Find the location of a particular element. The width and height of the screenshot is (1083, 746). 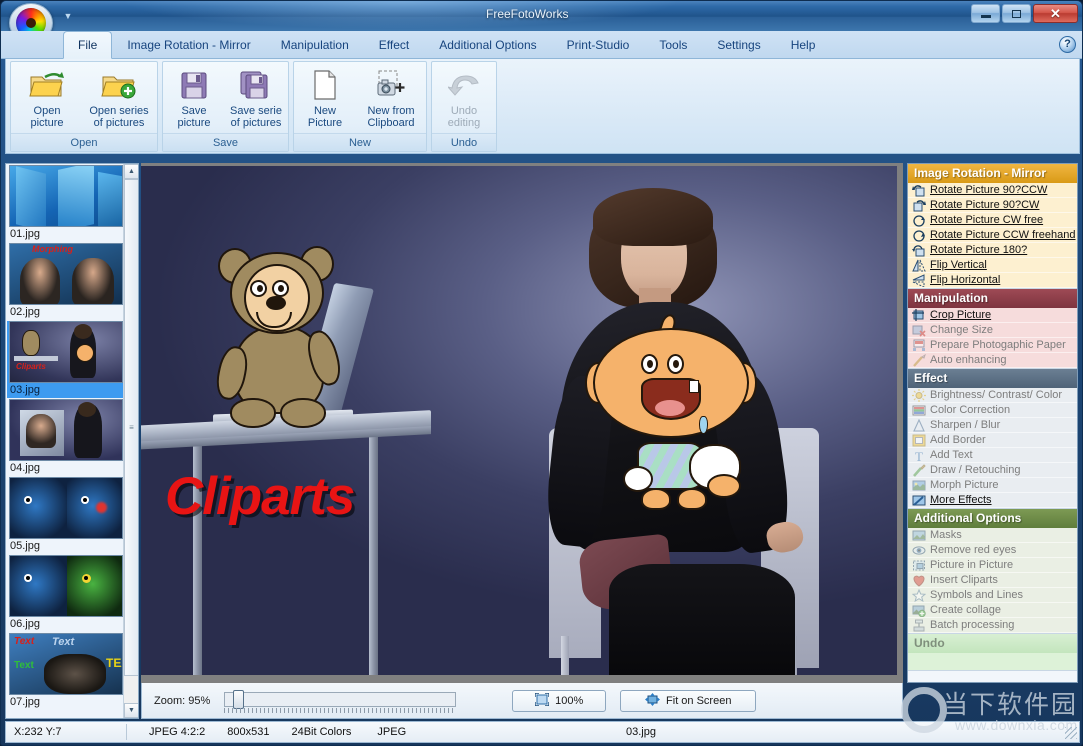

fit-on-screen-button: Fit on Screen is located at coordinates (688, 700).